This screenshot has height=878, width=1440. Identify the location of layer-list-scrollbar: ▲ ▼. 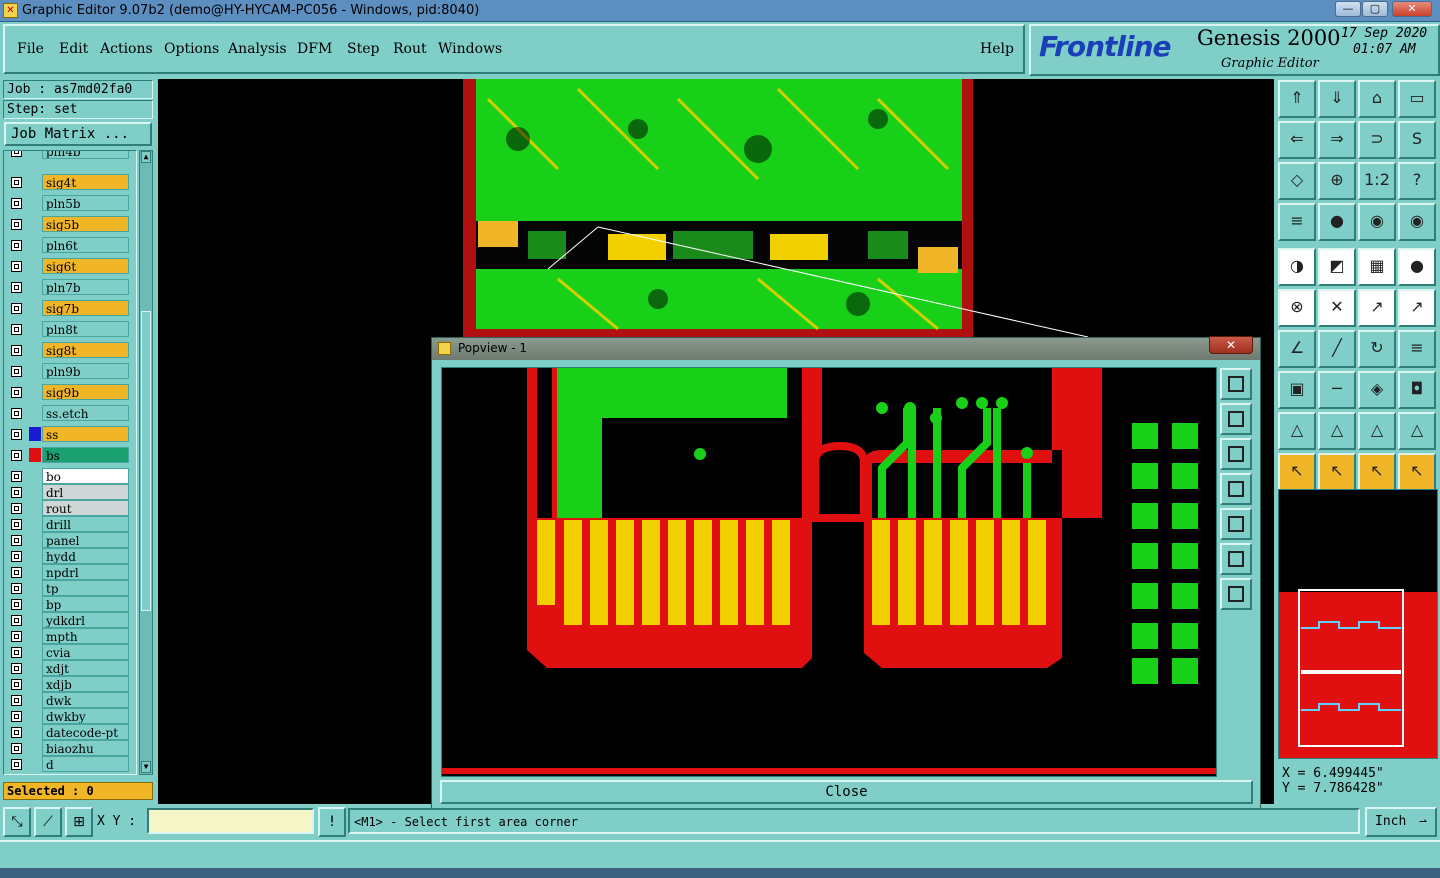
(146, 462).